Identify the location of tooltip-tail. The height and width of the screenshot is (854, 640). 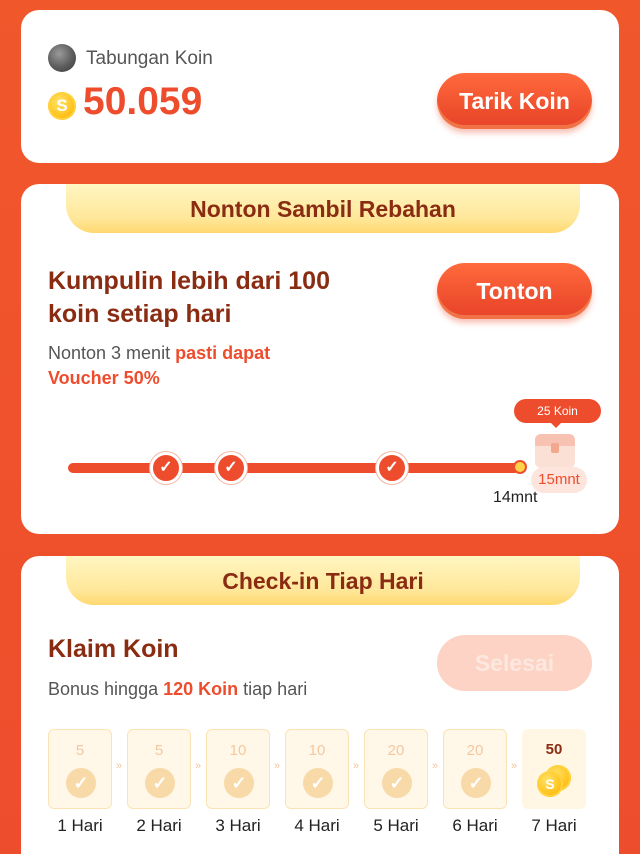
(556, 425).